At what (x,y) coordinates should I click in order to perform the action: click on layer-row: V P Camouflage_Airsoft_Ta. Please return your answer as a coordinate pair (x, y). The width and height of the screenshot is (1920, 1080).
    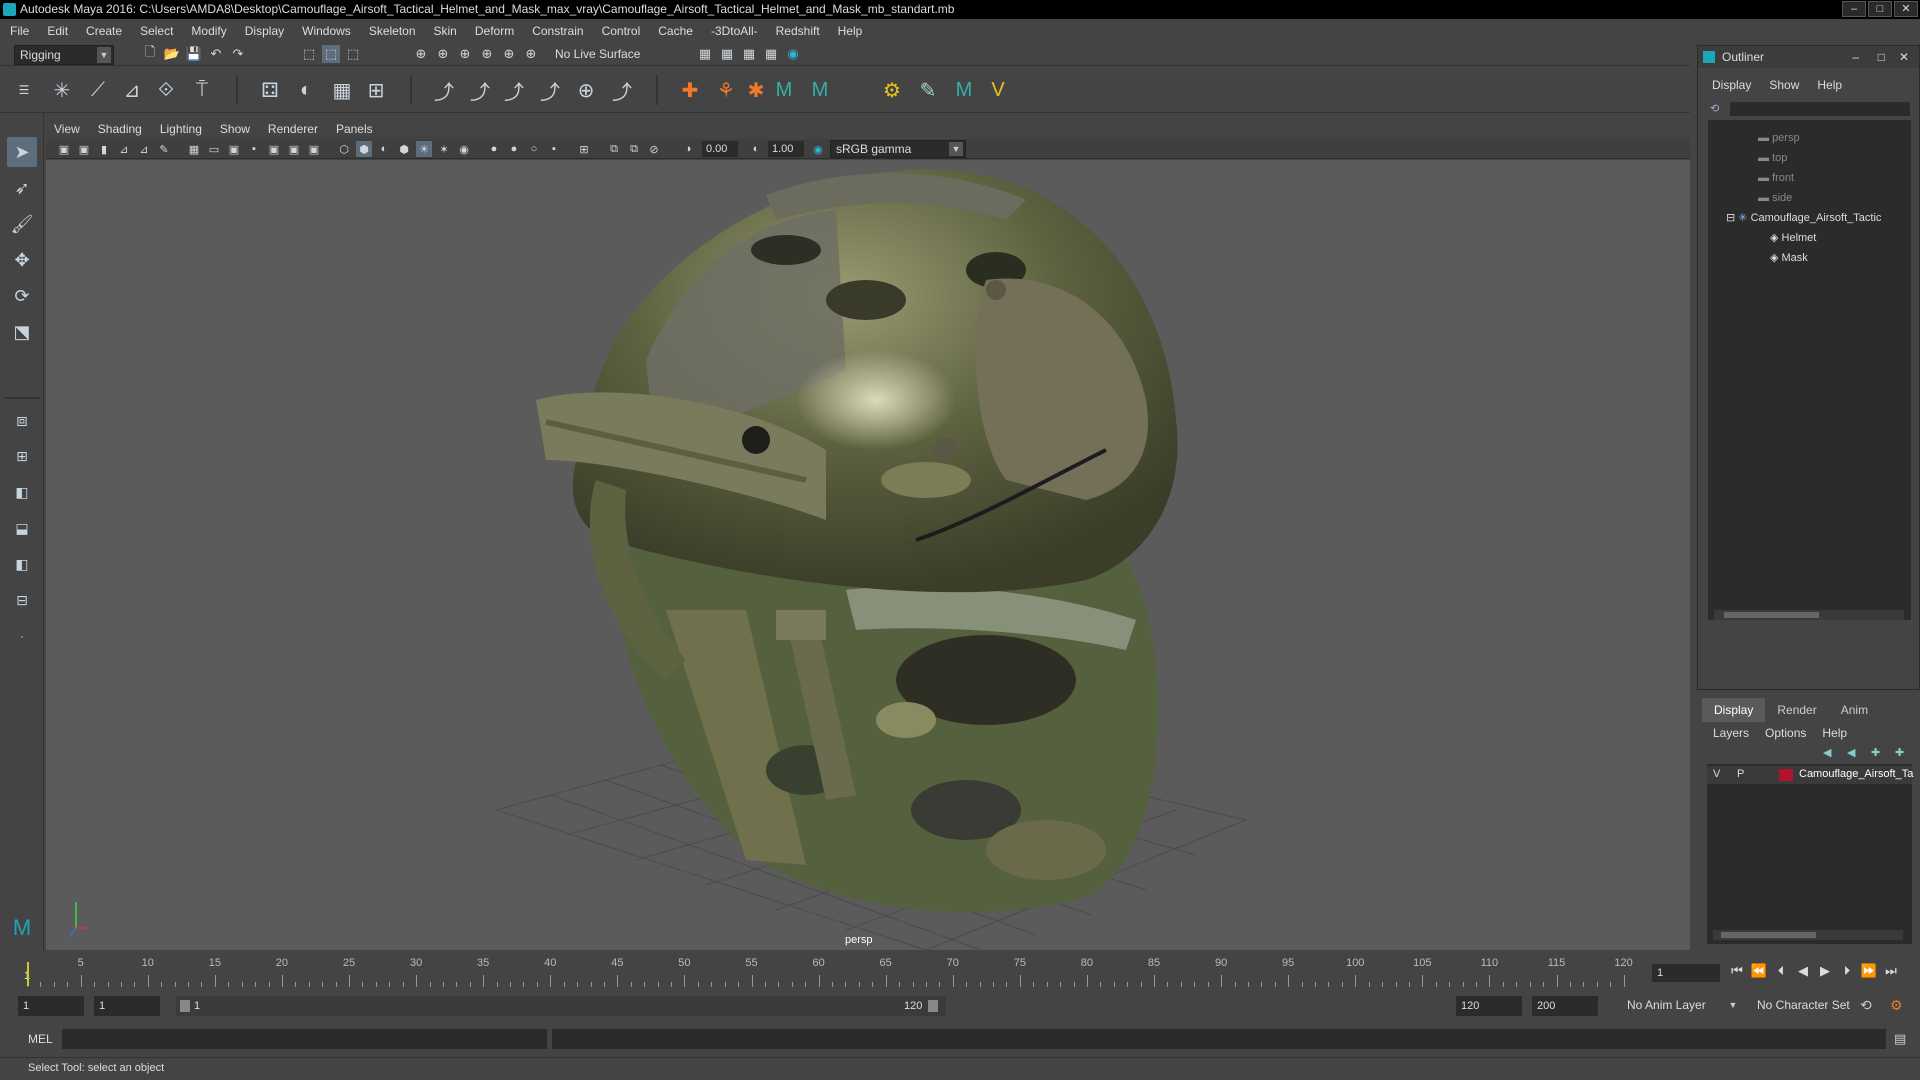
    Looking at the image, I should click on (1810, 775).